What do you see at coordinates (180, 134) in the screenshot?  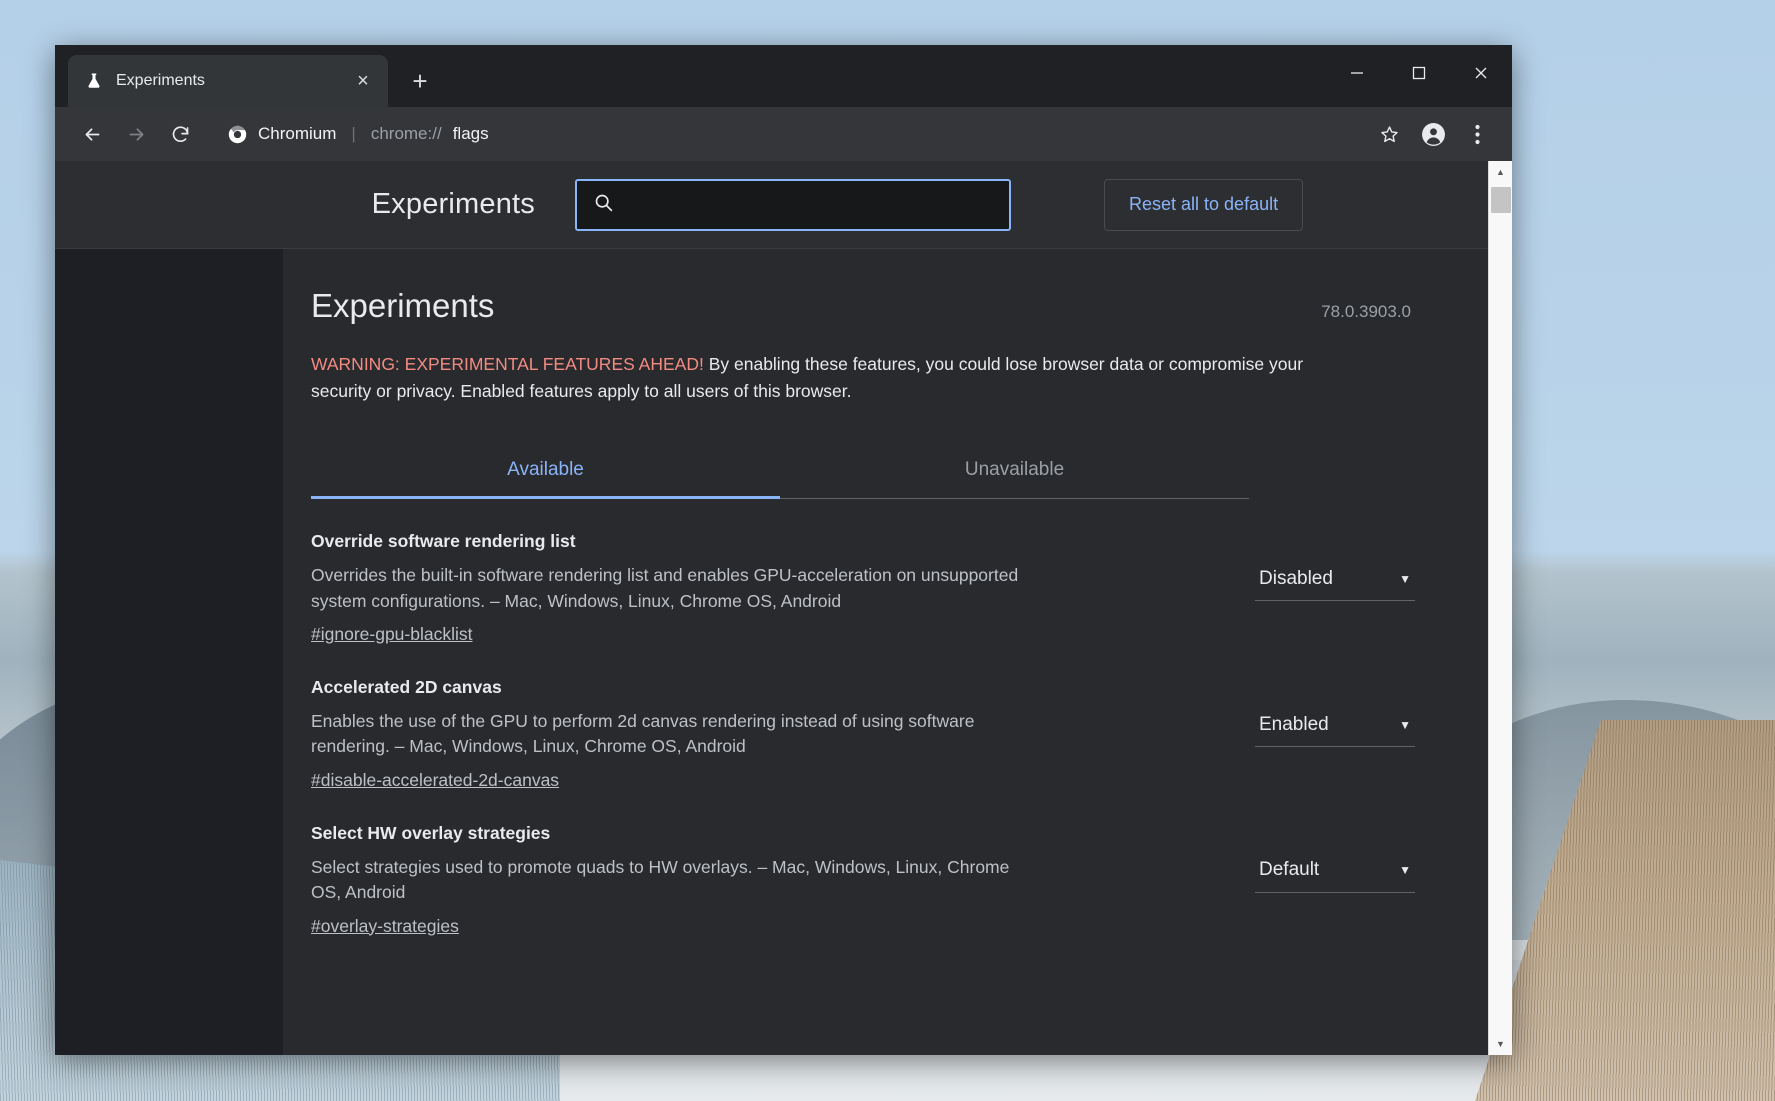 I see `reload-icon` at bounding box center [180, 134].